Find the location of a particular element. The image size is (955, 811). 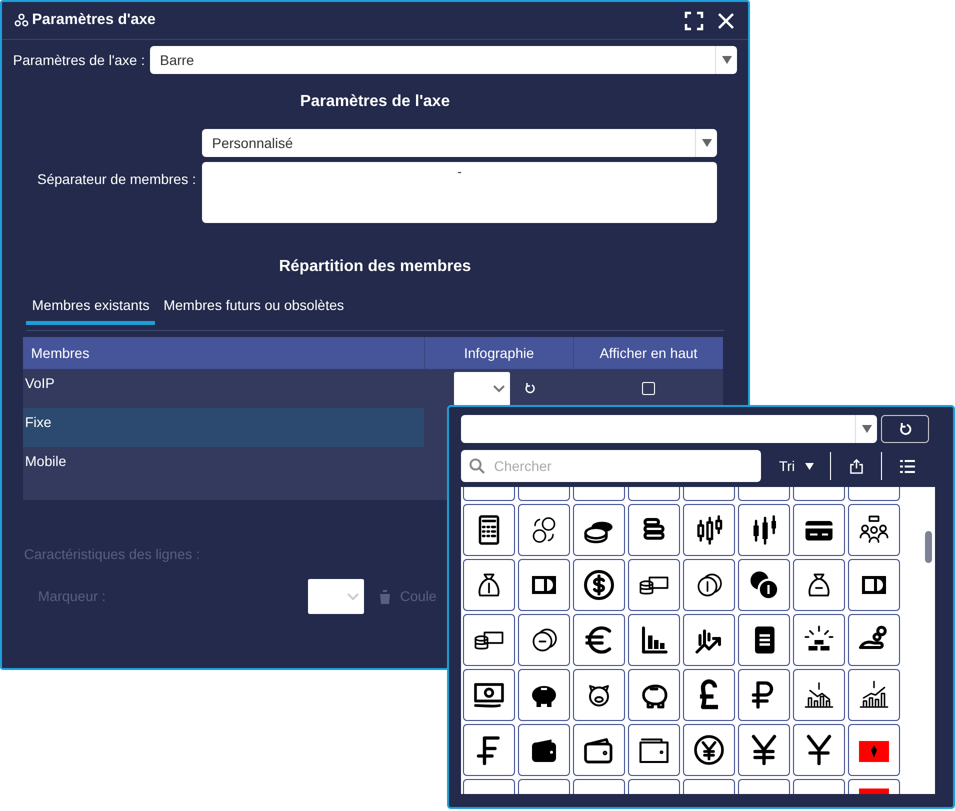

marker-select is located at coordinates (336, 596).